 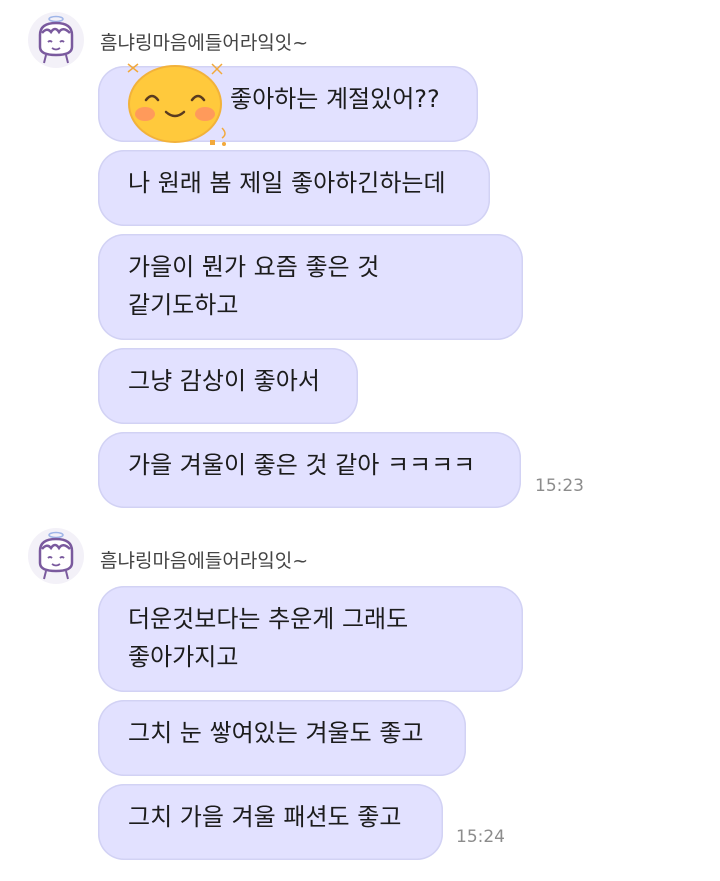 I want to click on message-text: 가을 겨울이 좋은 것 같아 ㅋㅋㅋㅋ, so click(x=302, y=465).